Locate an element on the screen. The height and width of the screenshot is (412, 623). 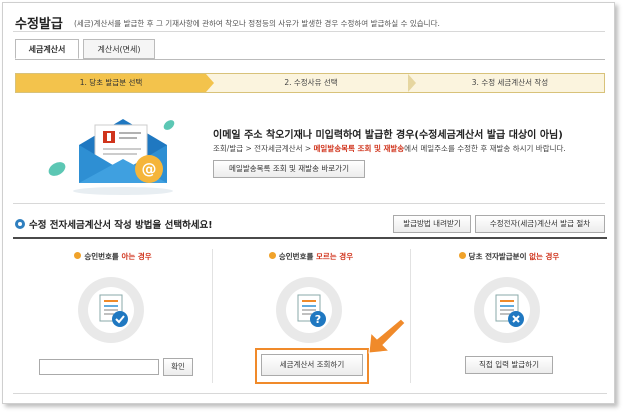
section-title: 수정 전자세금계산서 작성 방법을 선택하세요! is located at coordinates (114, 224).